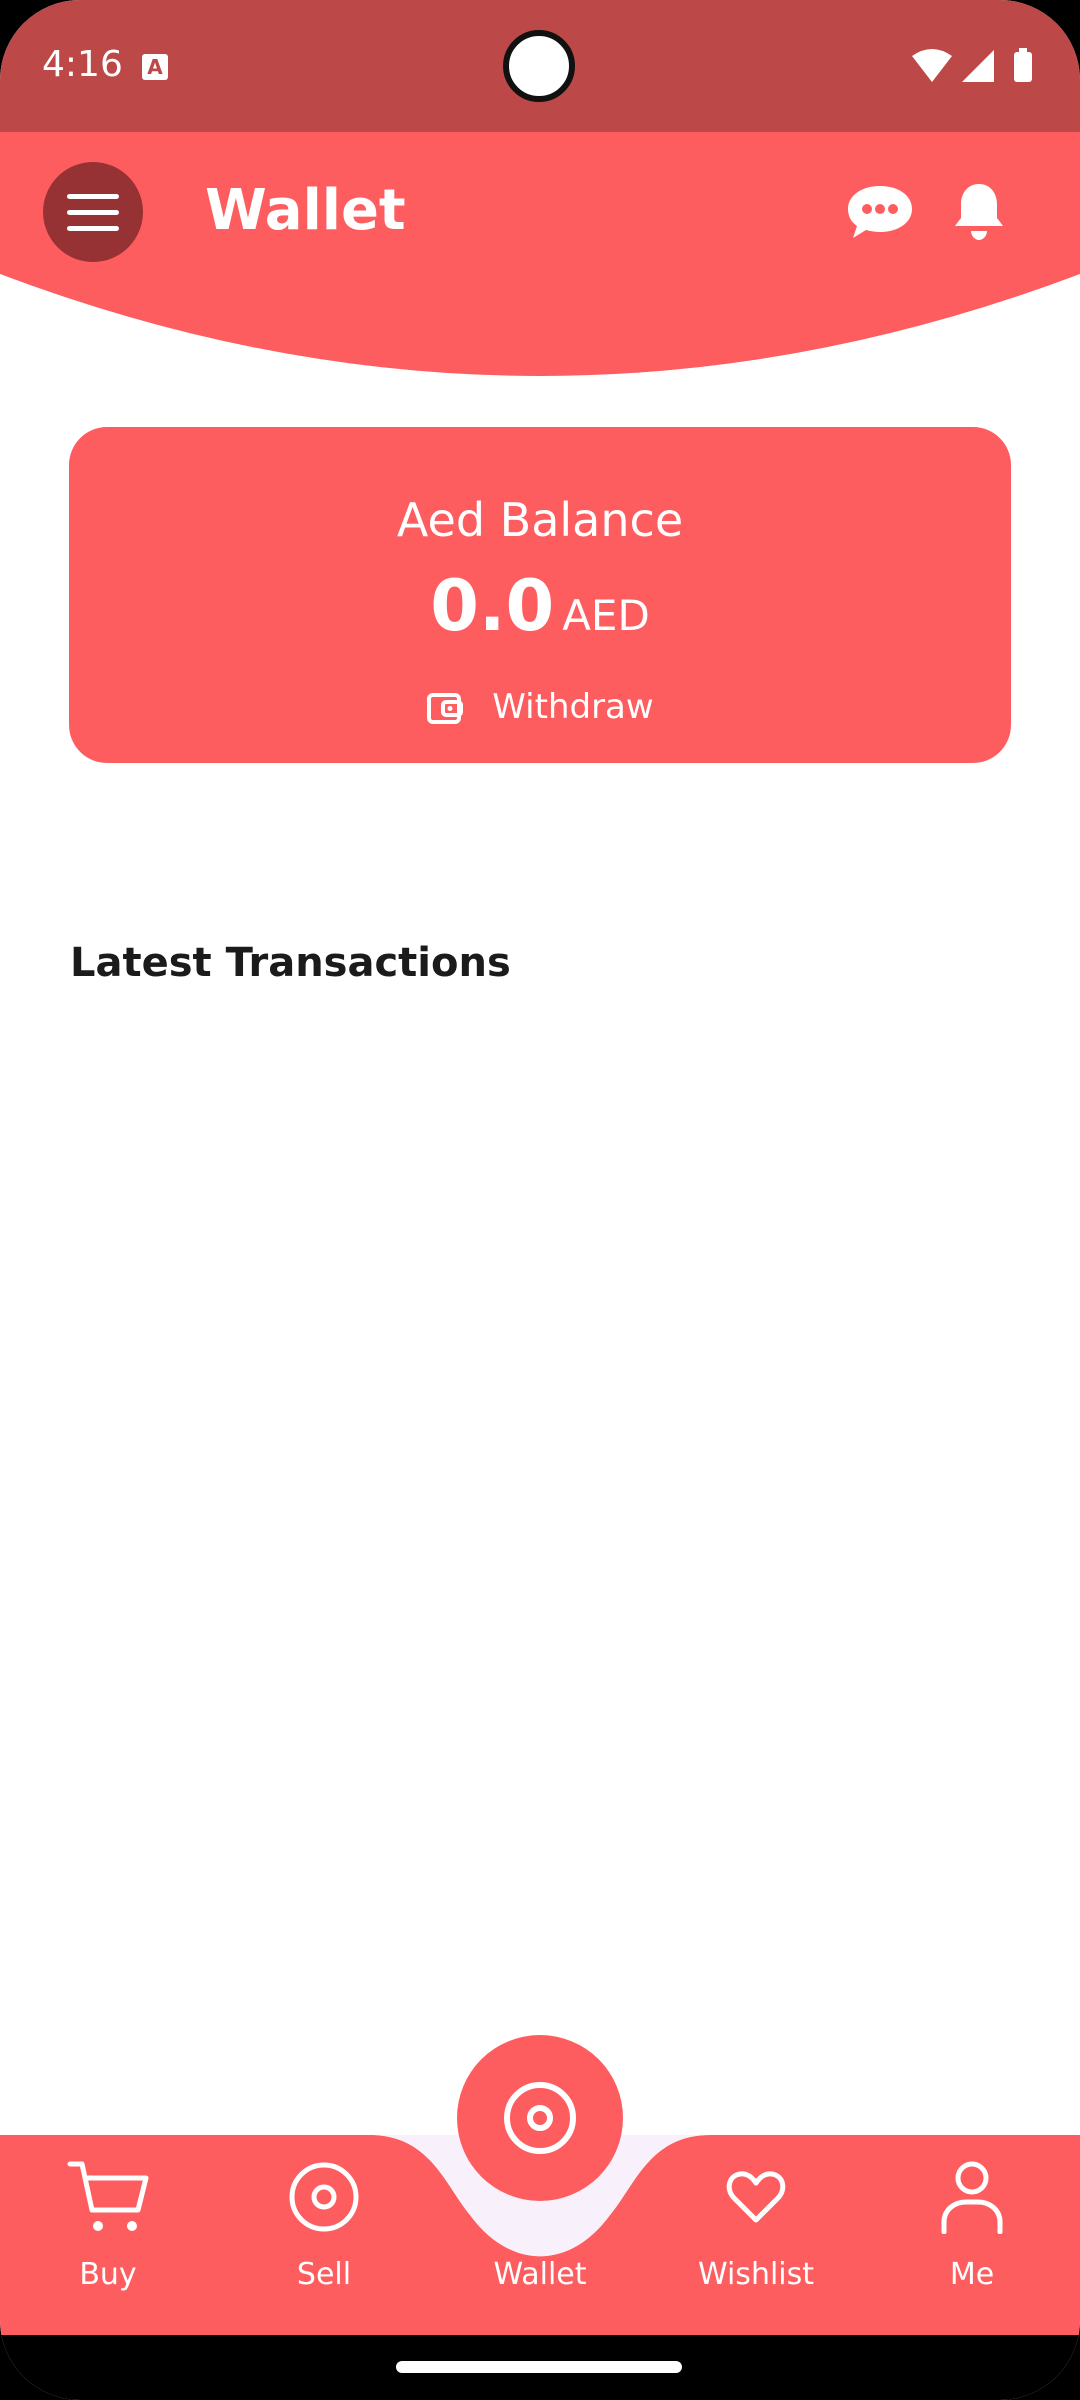 The image size is (1080, 2400). I want to click on gesture-bar-area, so click(540, 2367).